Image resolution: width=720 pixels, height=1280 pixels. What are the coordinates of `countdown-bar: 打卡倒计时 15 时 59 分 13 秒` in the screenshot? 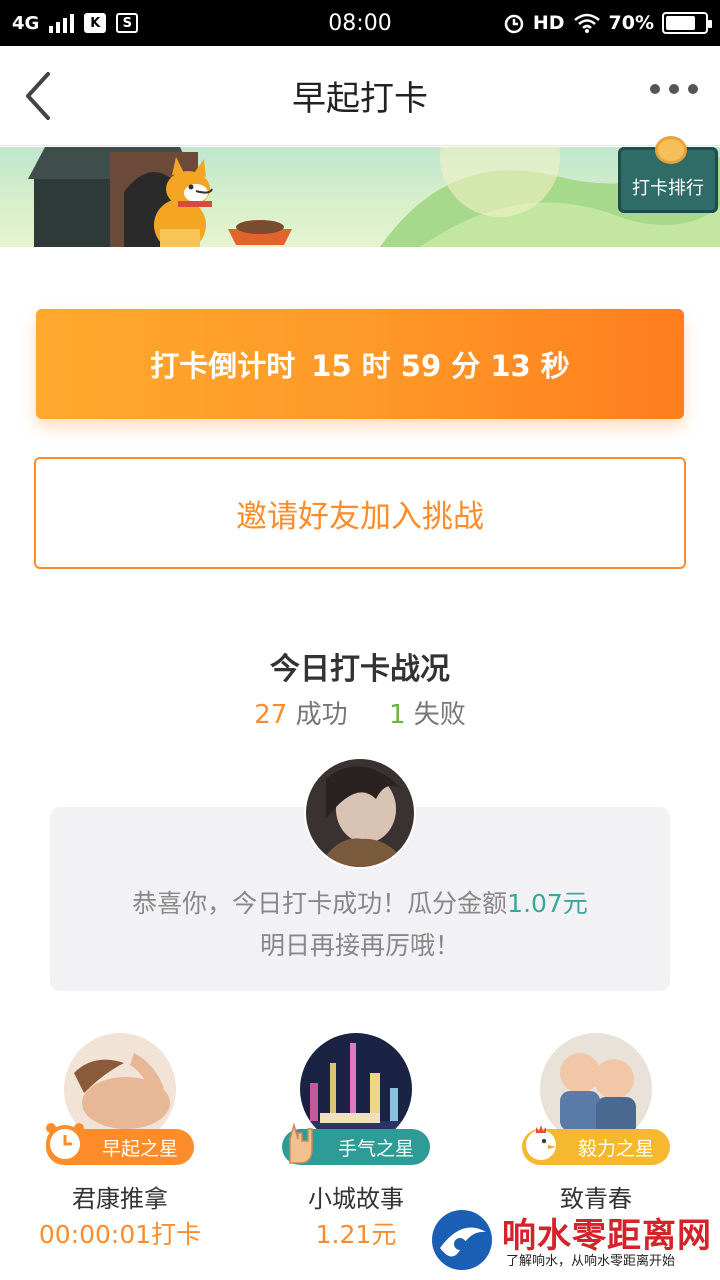 It's located at (360, 364).